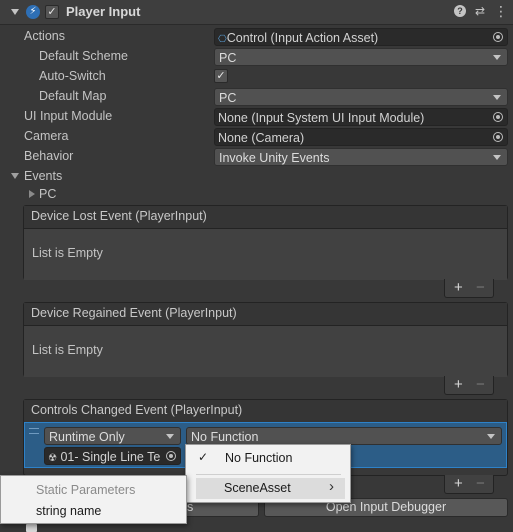  I want to click on menu-item-string-name: string name, so click(68, 511).